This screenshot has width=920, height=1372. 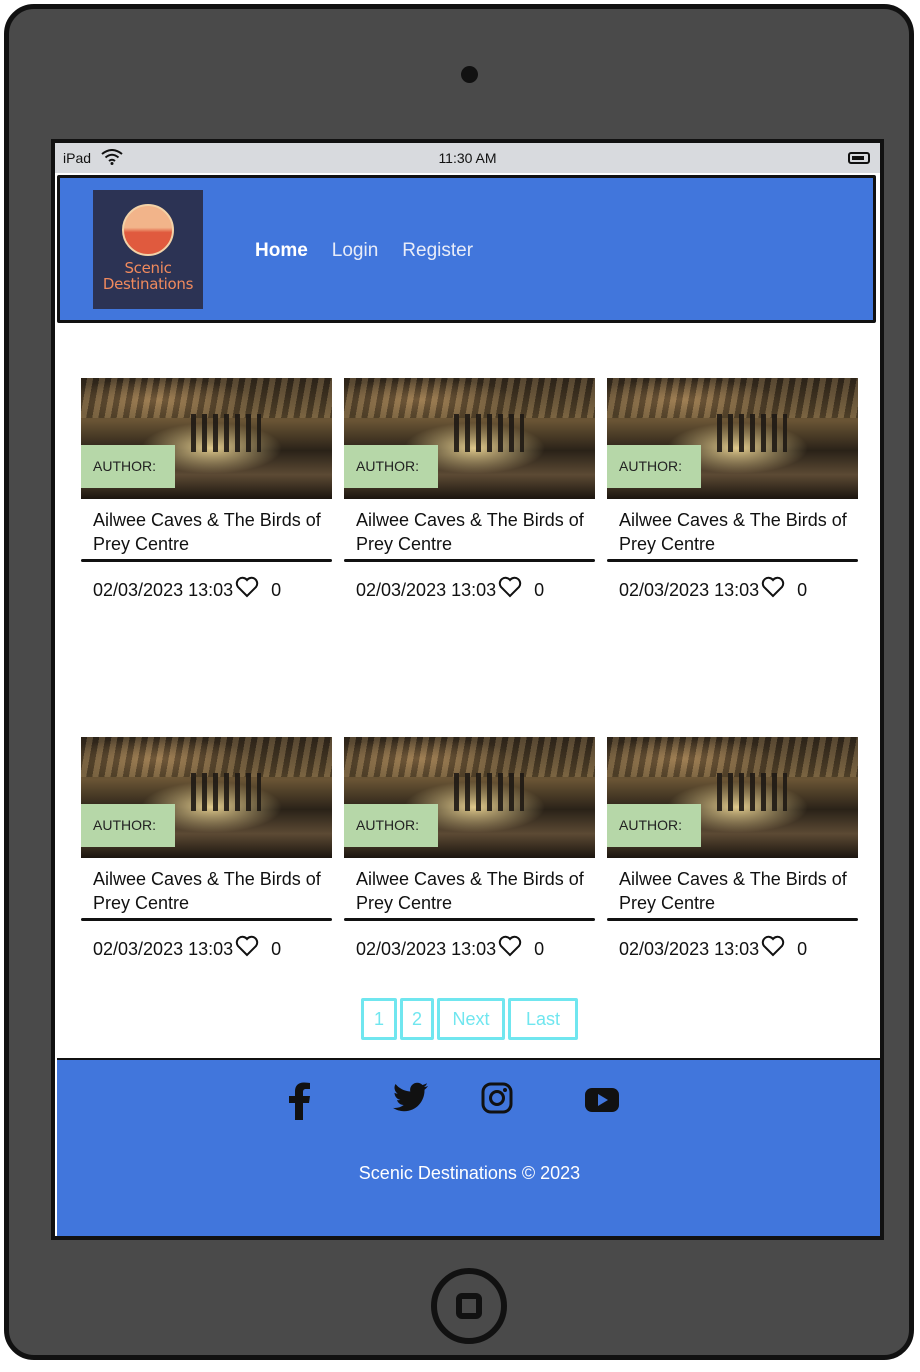 I want to click on nav-home-link: Home, so click(x=281, y=251).